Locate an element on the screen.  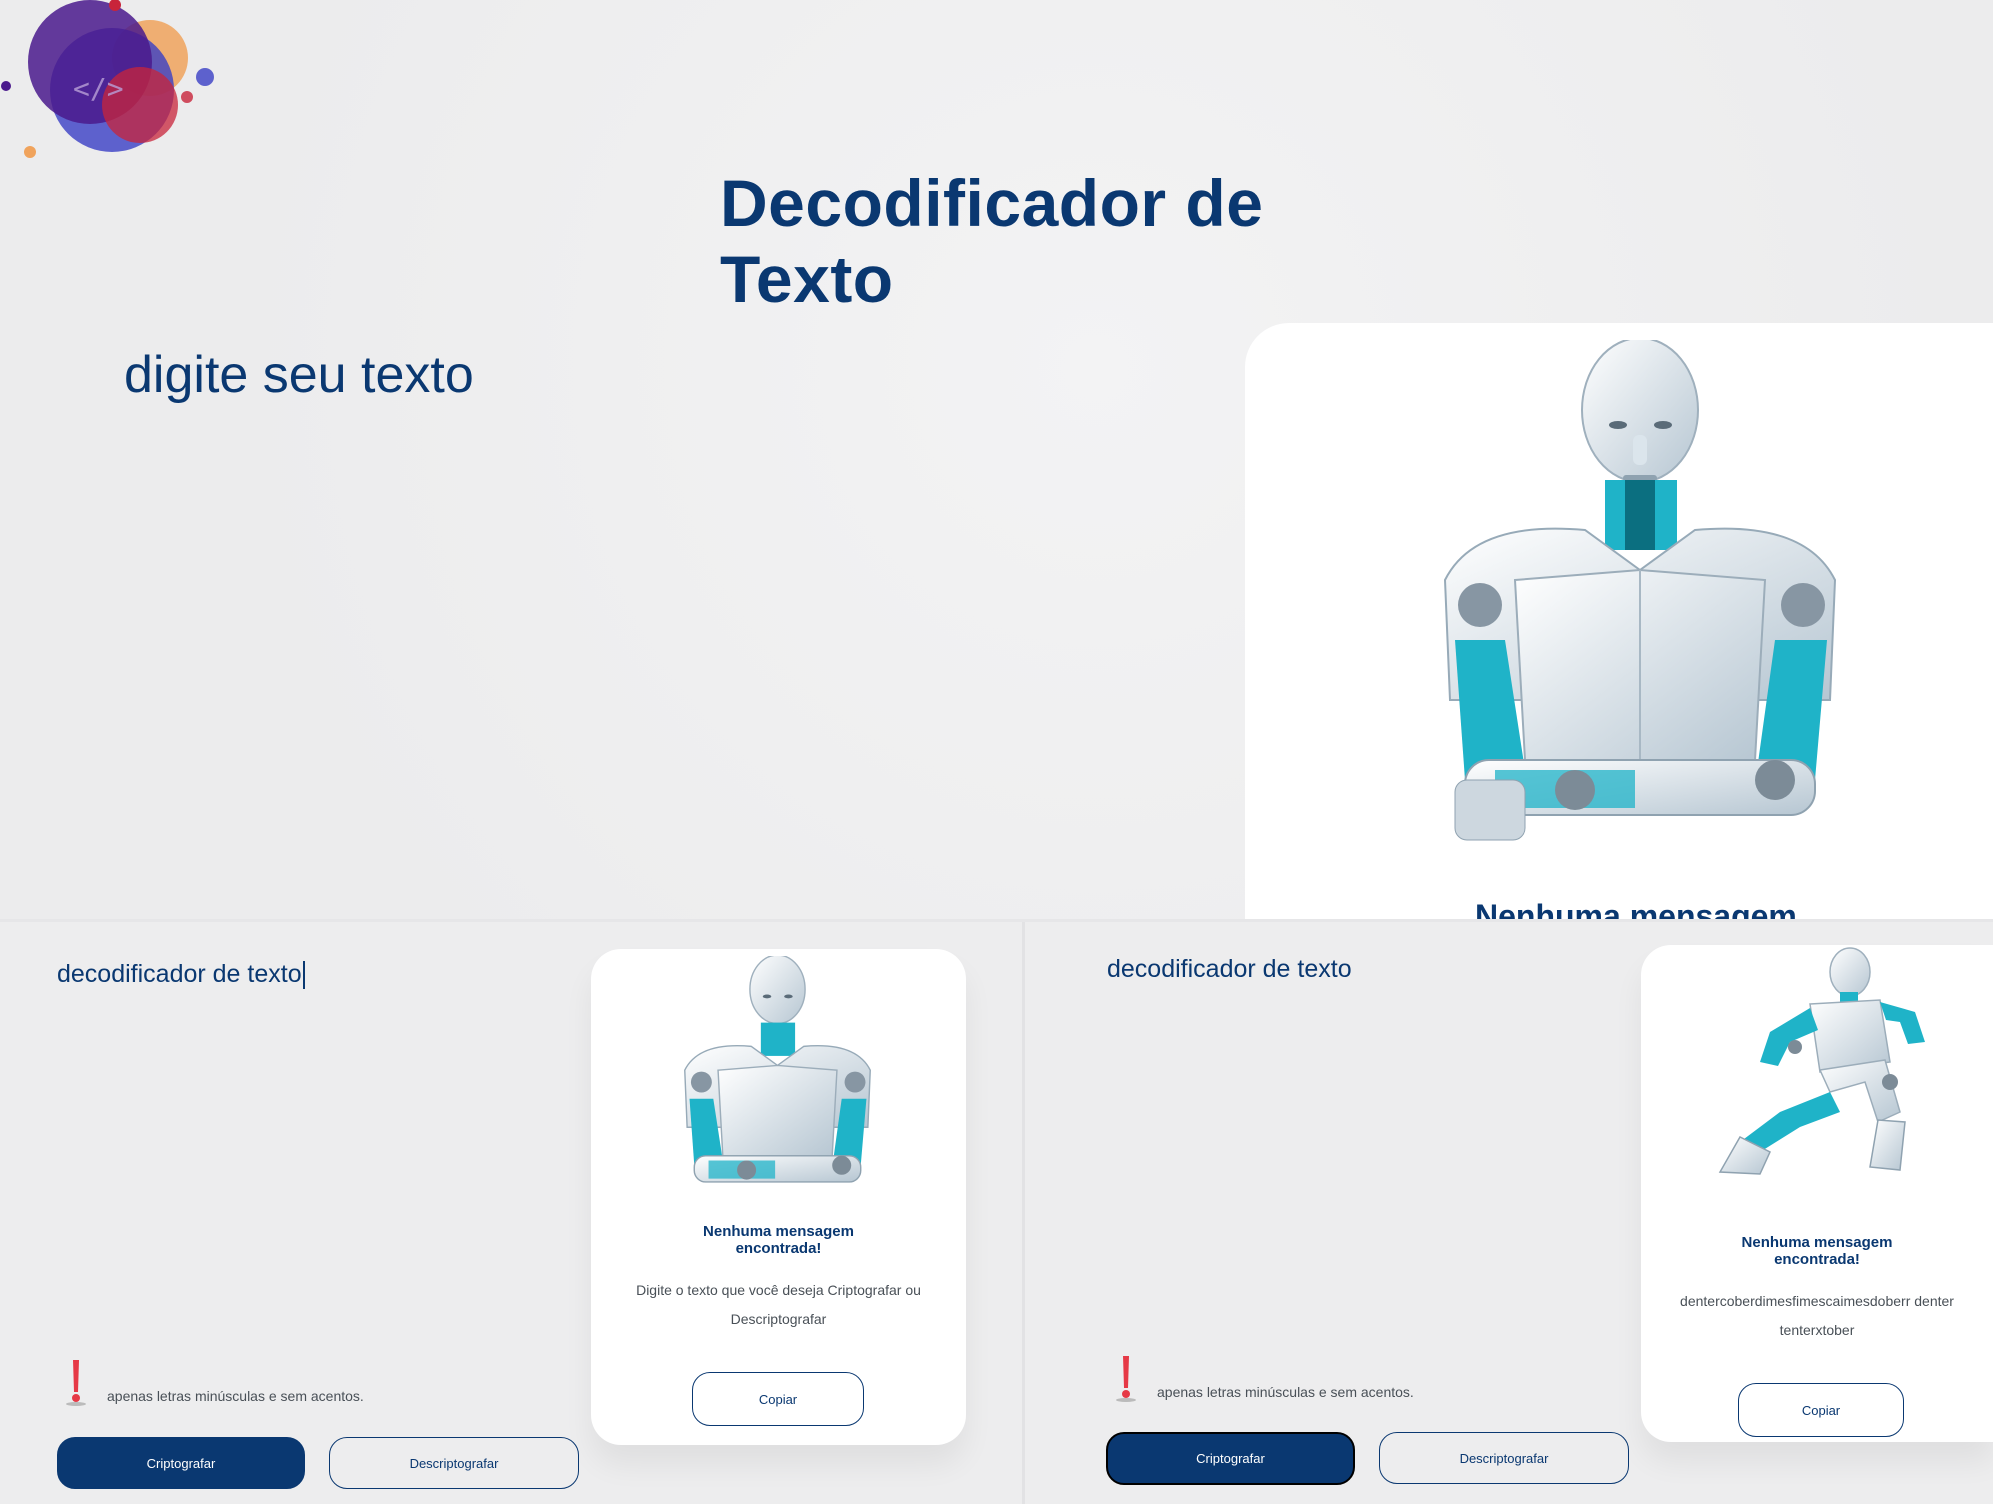
text-caret is located at coordinates (303, 975).